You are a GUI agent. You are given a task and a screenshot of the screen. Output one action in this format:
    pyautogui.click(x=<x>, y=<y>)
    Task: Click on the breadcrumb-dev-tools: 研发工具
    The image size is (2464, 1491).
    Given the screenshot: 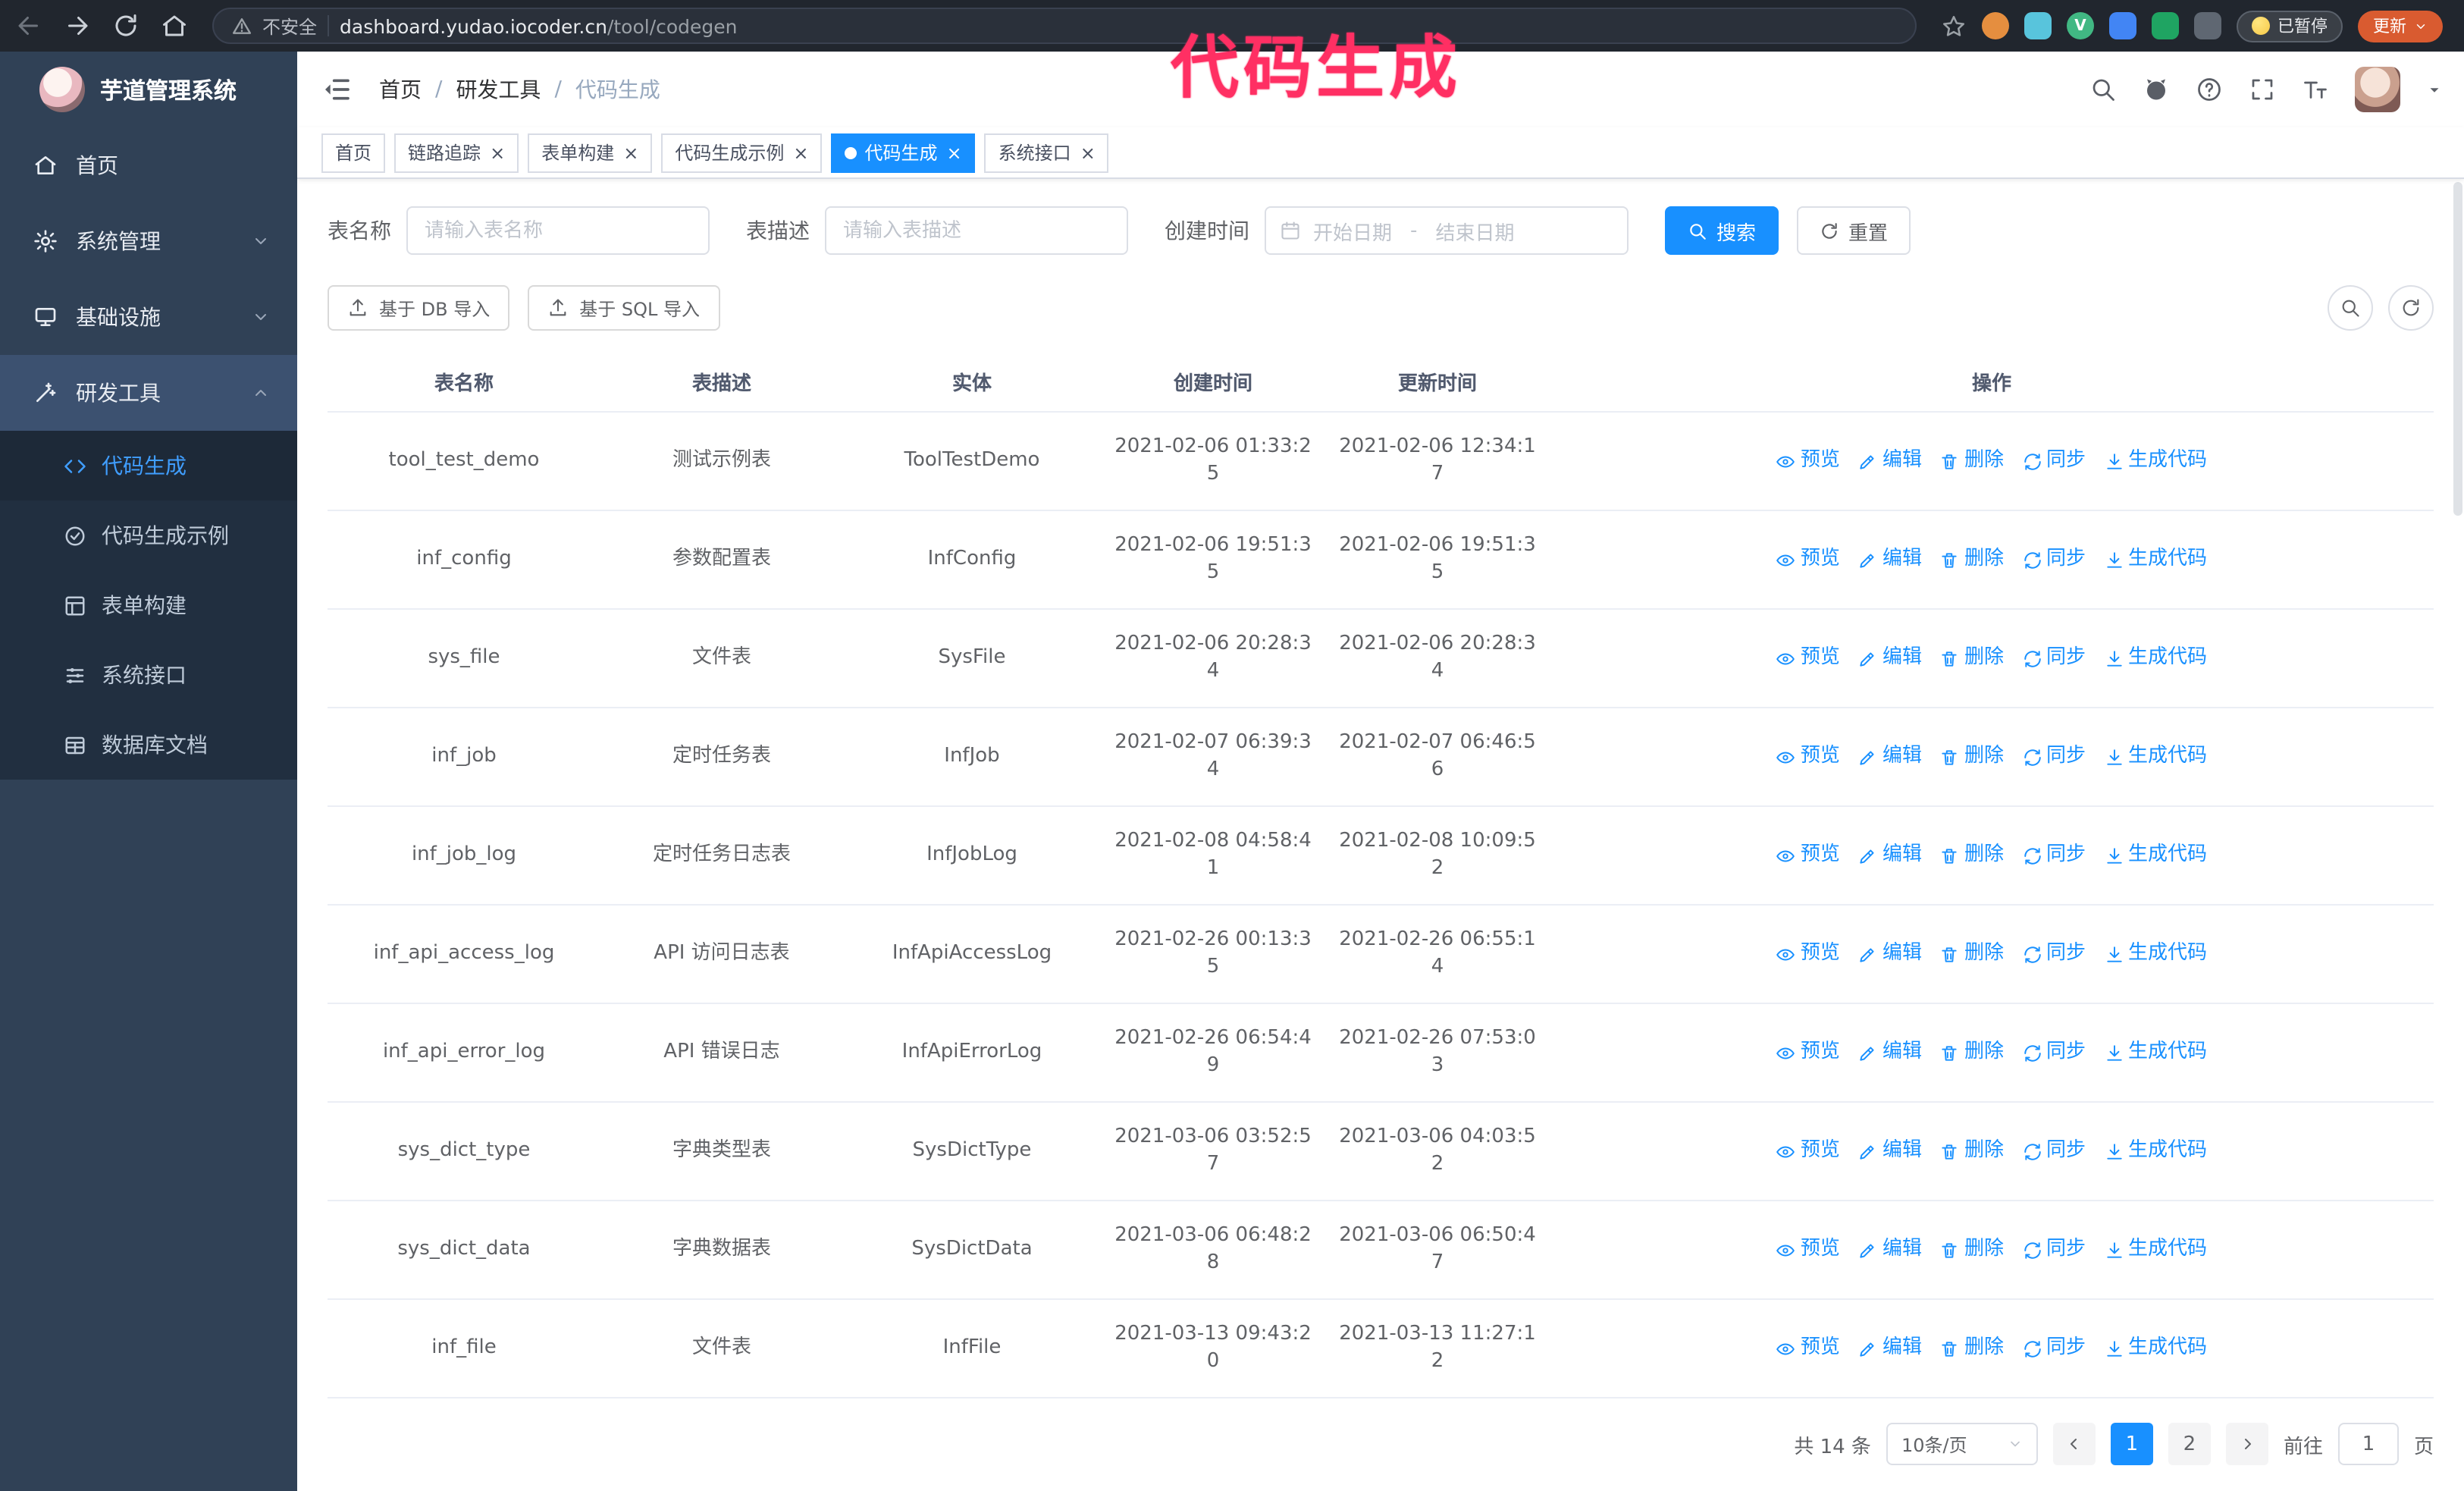 What is the action you would take?
    pyautogui.click(x=499, y=89)
    